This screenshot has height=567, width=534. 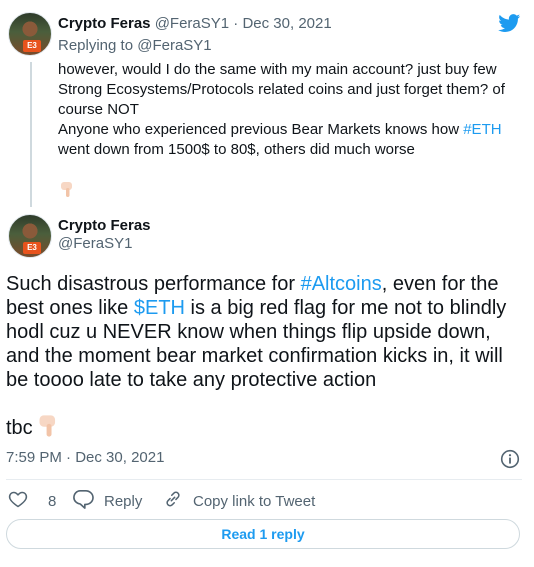 What do you see at coordinates (98, 109) in the screenshot?
I see `reply-line-3: course NOT` at bounding box center [98, 109].